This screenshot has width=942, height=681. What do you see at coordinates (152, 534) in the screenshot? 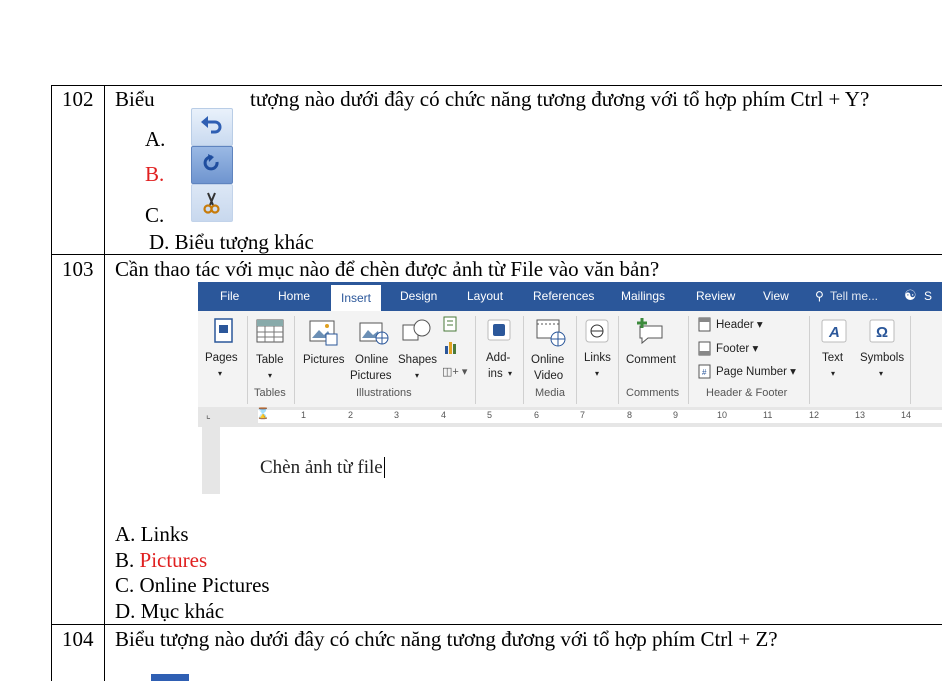
I see `option-a: A. Links` at bounding box center [152, 534].